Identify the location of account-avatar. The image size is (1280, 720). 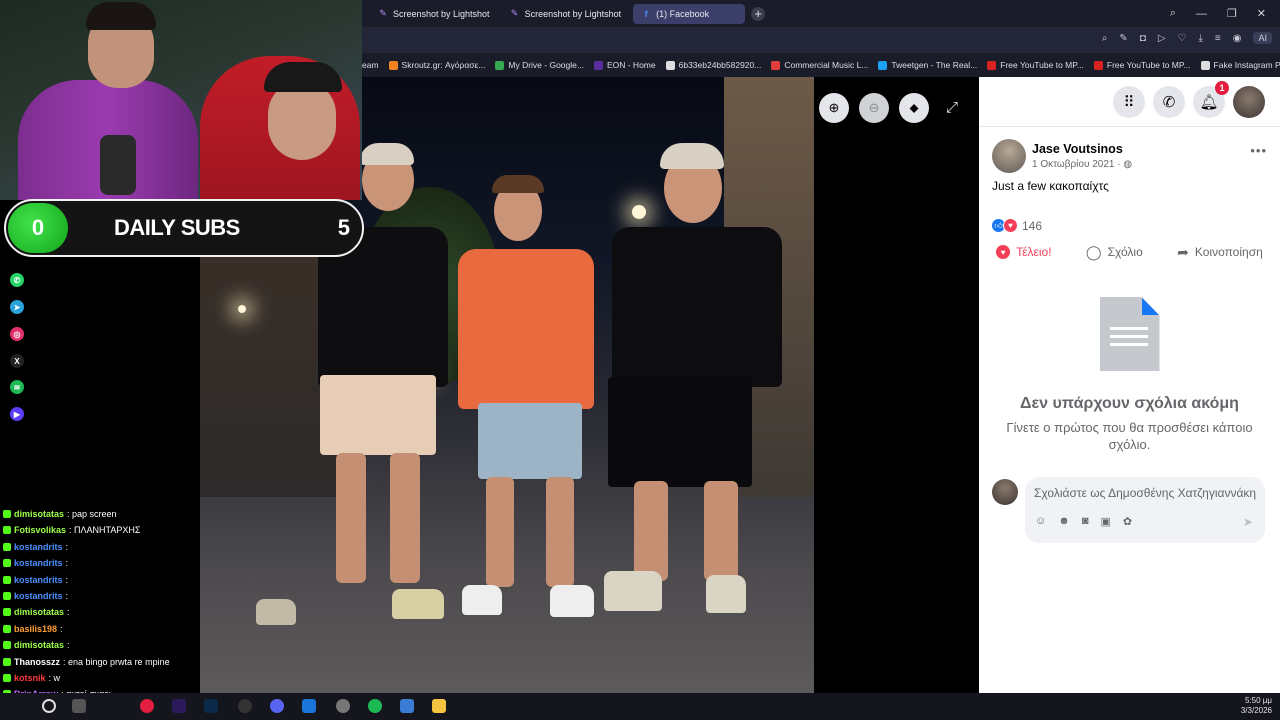
(1249, 102).